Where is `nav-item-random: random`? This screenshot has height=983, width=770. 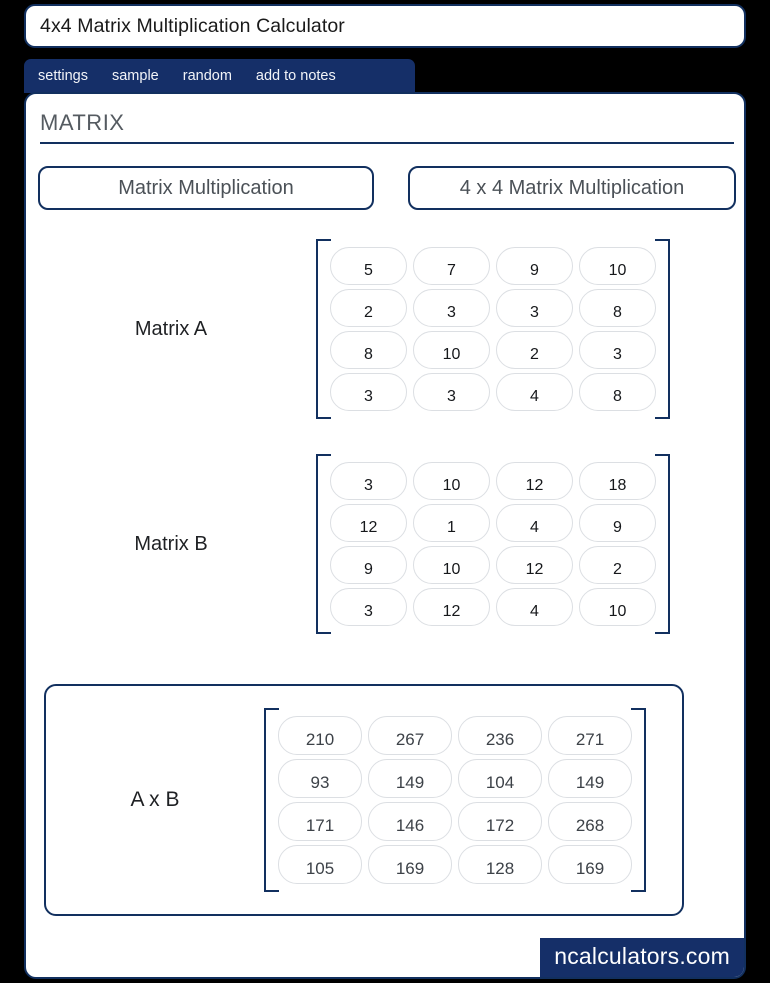
nav-item-random: random is located at coordinates (207, 76).